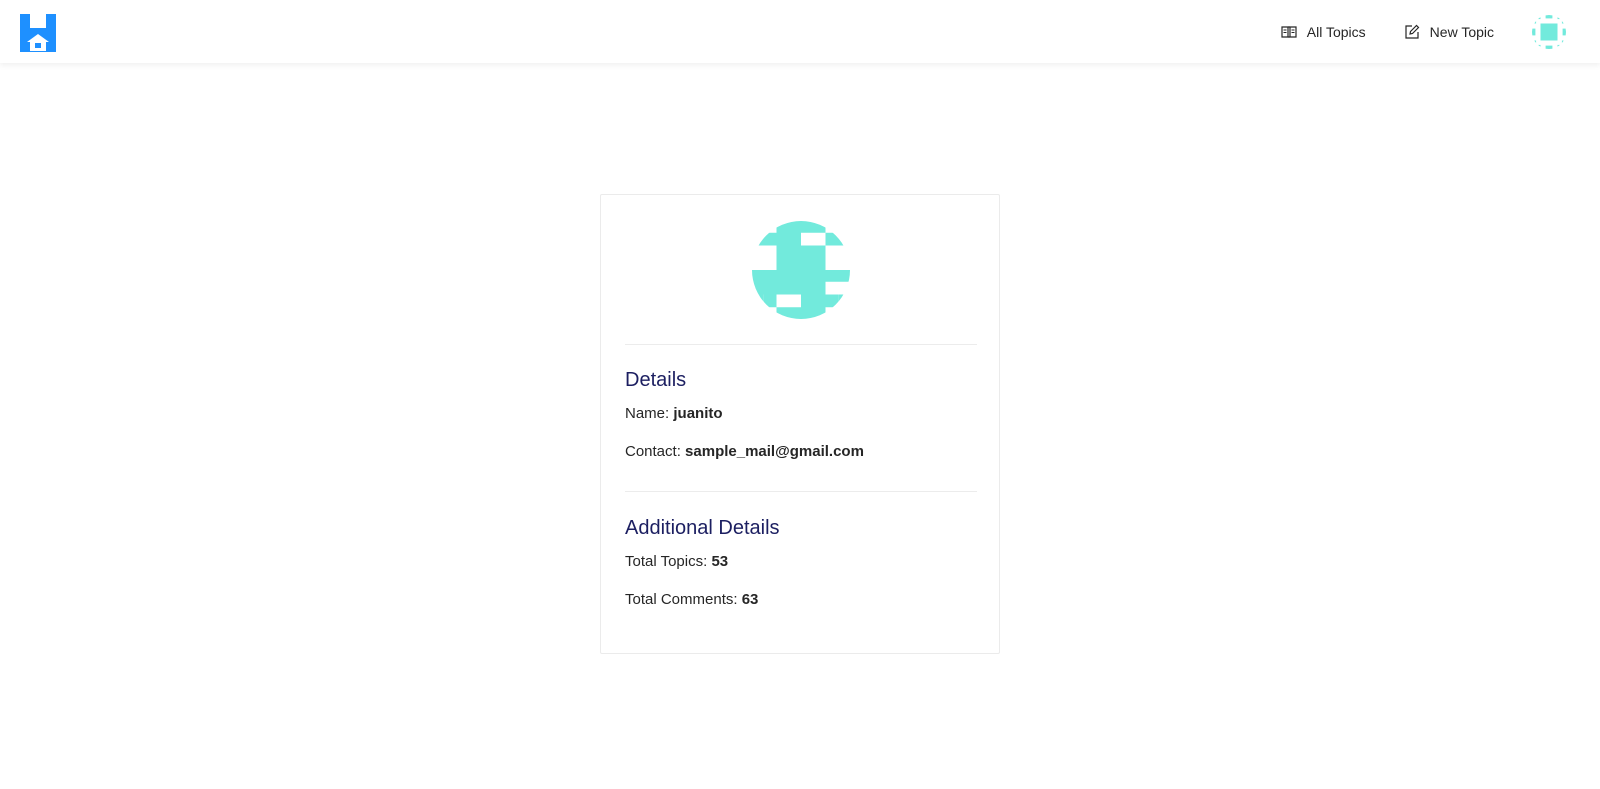 The height and width of the screenshot is (789, 1600). I want to click on nav-all-topics-label: All Topics, so click(1336, 31).